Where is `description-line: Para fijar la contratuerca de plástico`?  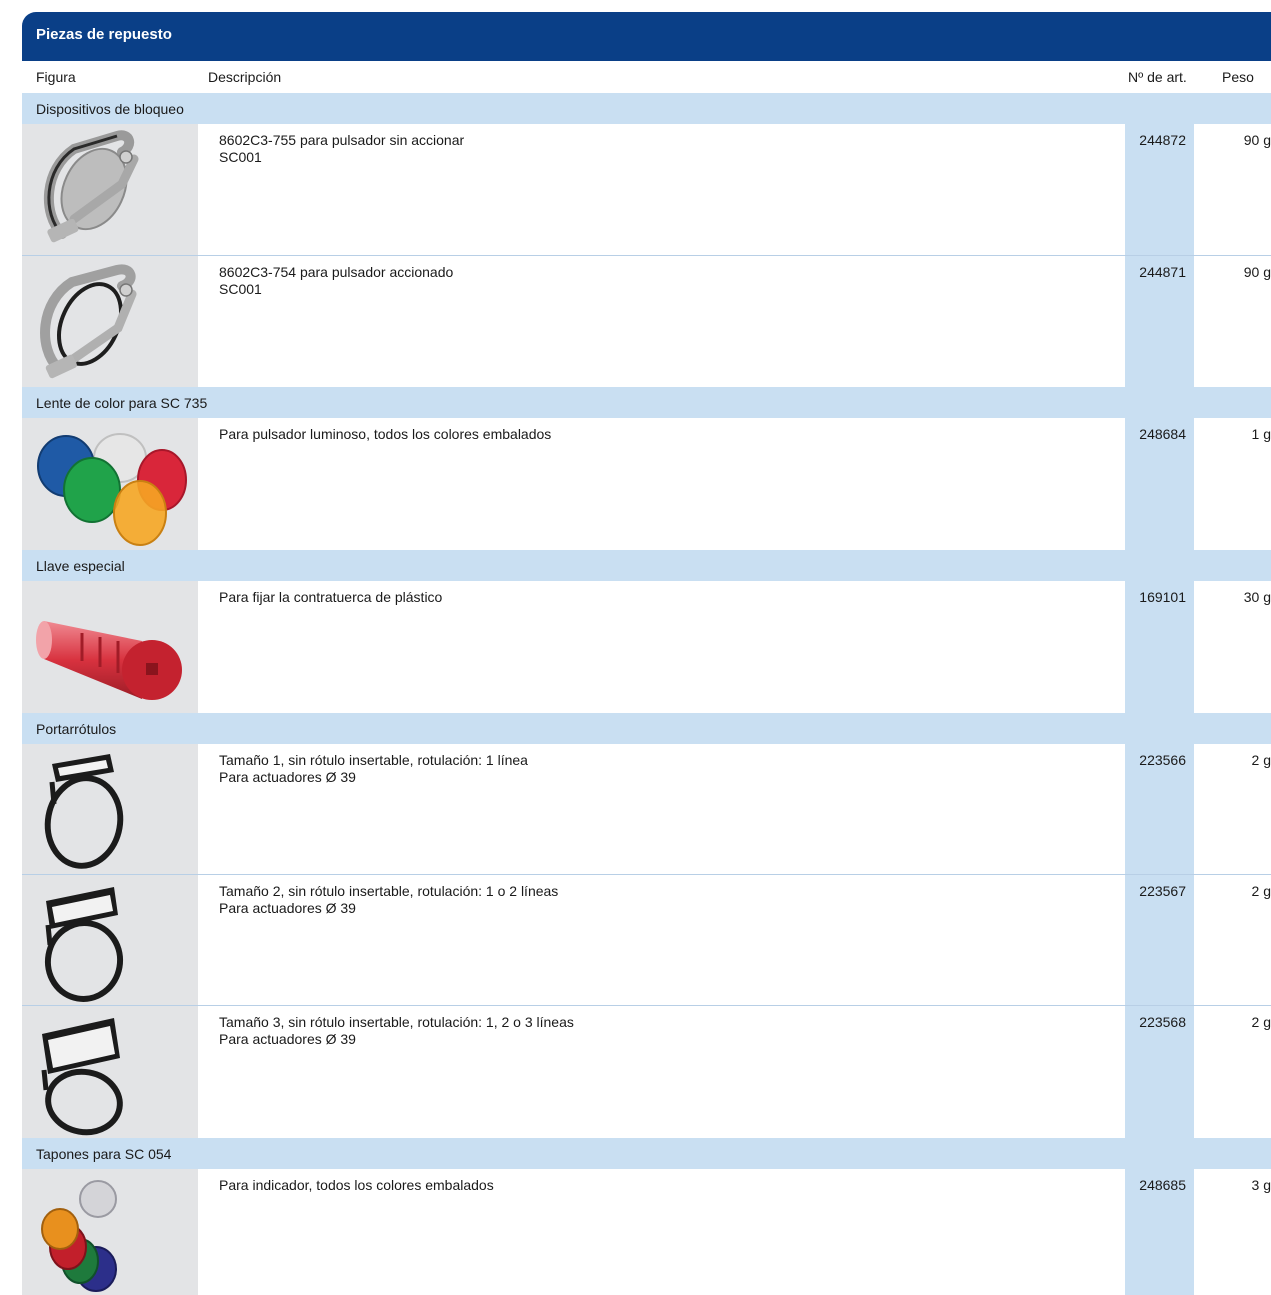
description-line: Para fijar la contratuerca de plástico is located at coordinates (331, 597).